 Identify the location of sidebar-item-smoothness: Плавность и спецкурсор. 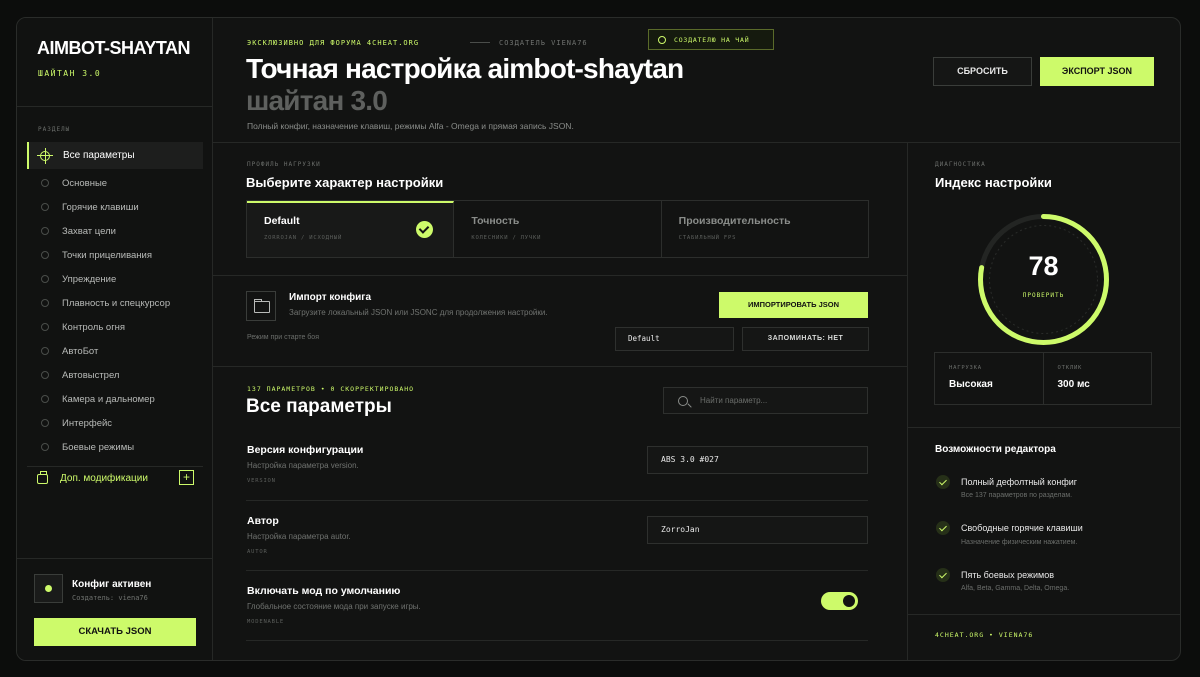
(115, 303).